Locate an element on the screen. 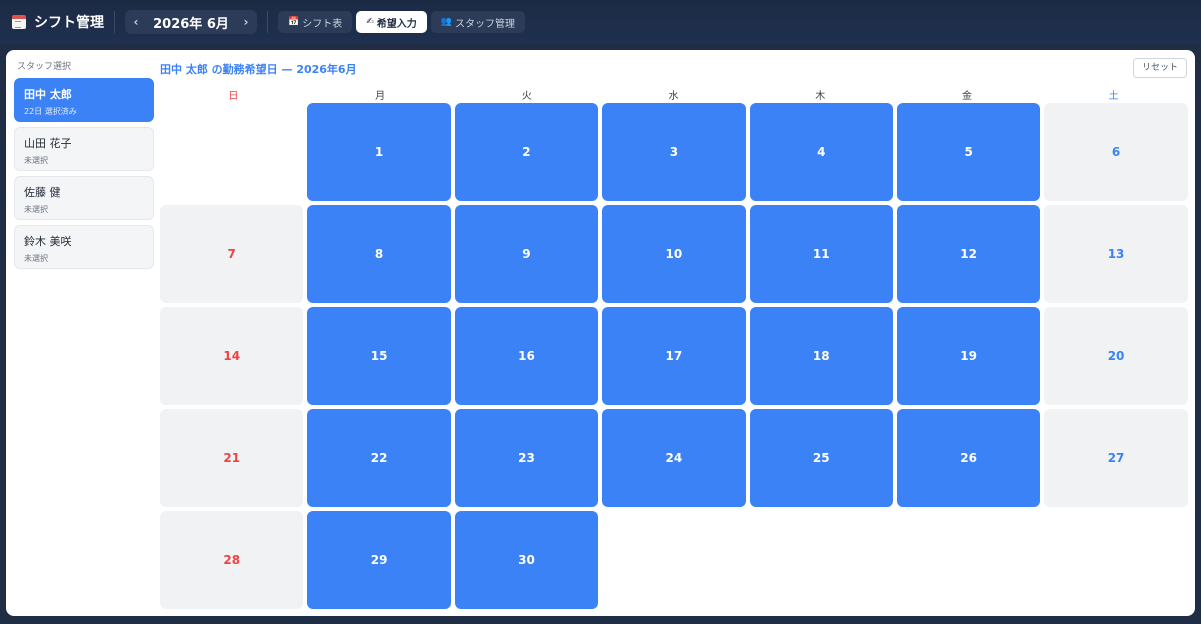 The width and height of the screenshot is (1201, 624). staff-item-yamada: 山田 花子 未選択 is located at coordinates (84, 149).